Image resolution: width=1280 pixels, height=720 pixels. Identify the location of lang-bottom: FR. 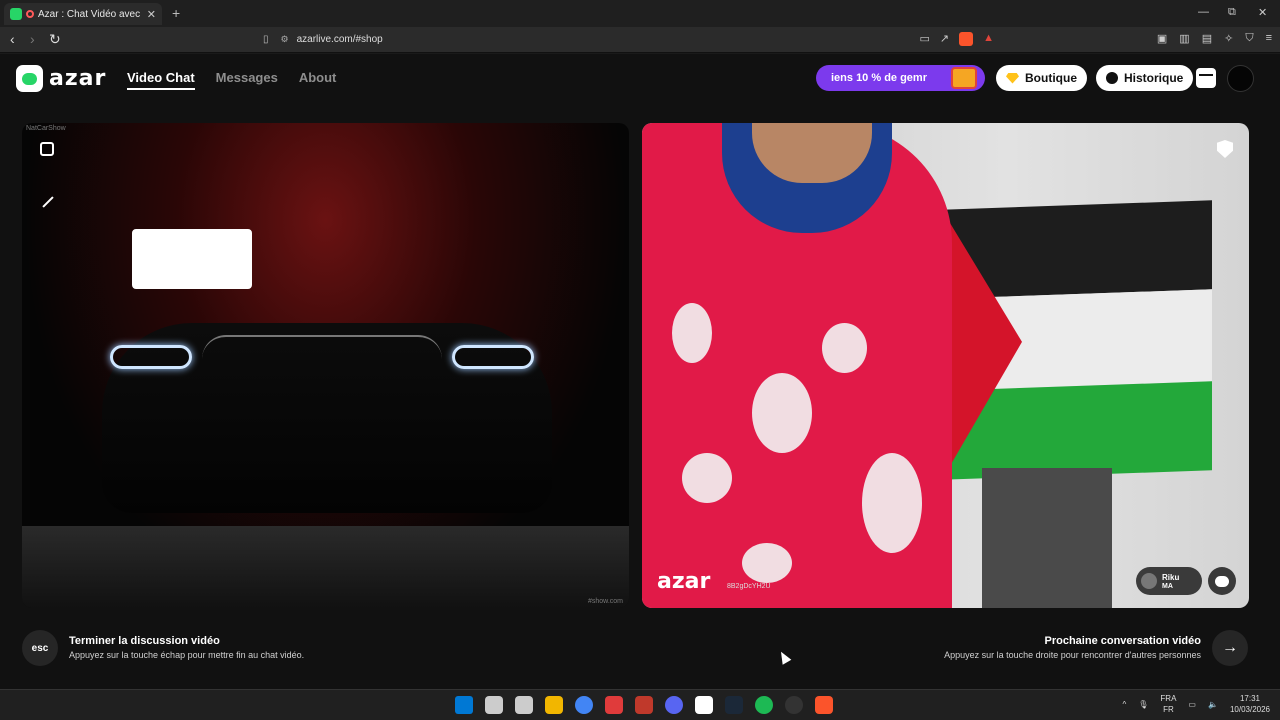
(1168, 709).